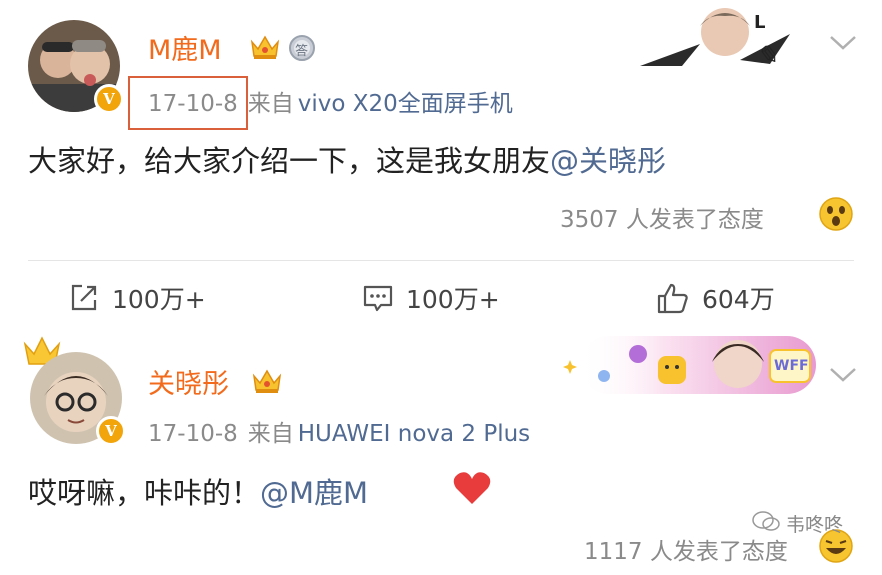 The width and height of the screenshot is (882, 575). I want to click on post-meta: 17-10-8 来自 HUAWEI nova 2 Plus, so click(339, 431).